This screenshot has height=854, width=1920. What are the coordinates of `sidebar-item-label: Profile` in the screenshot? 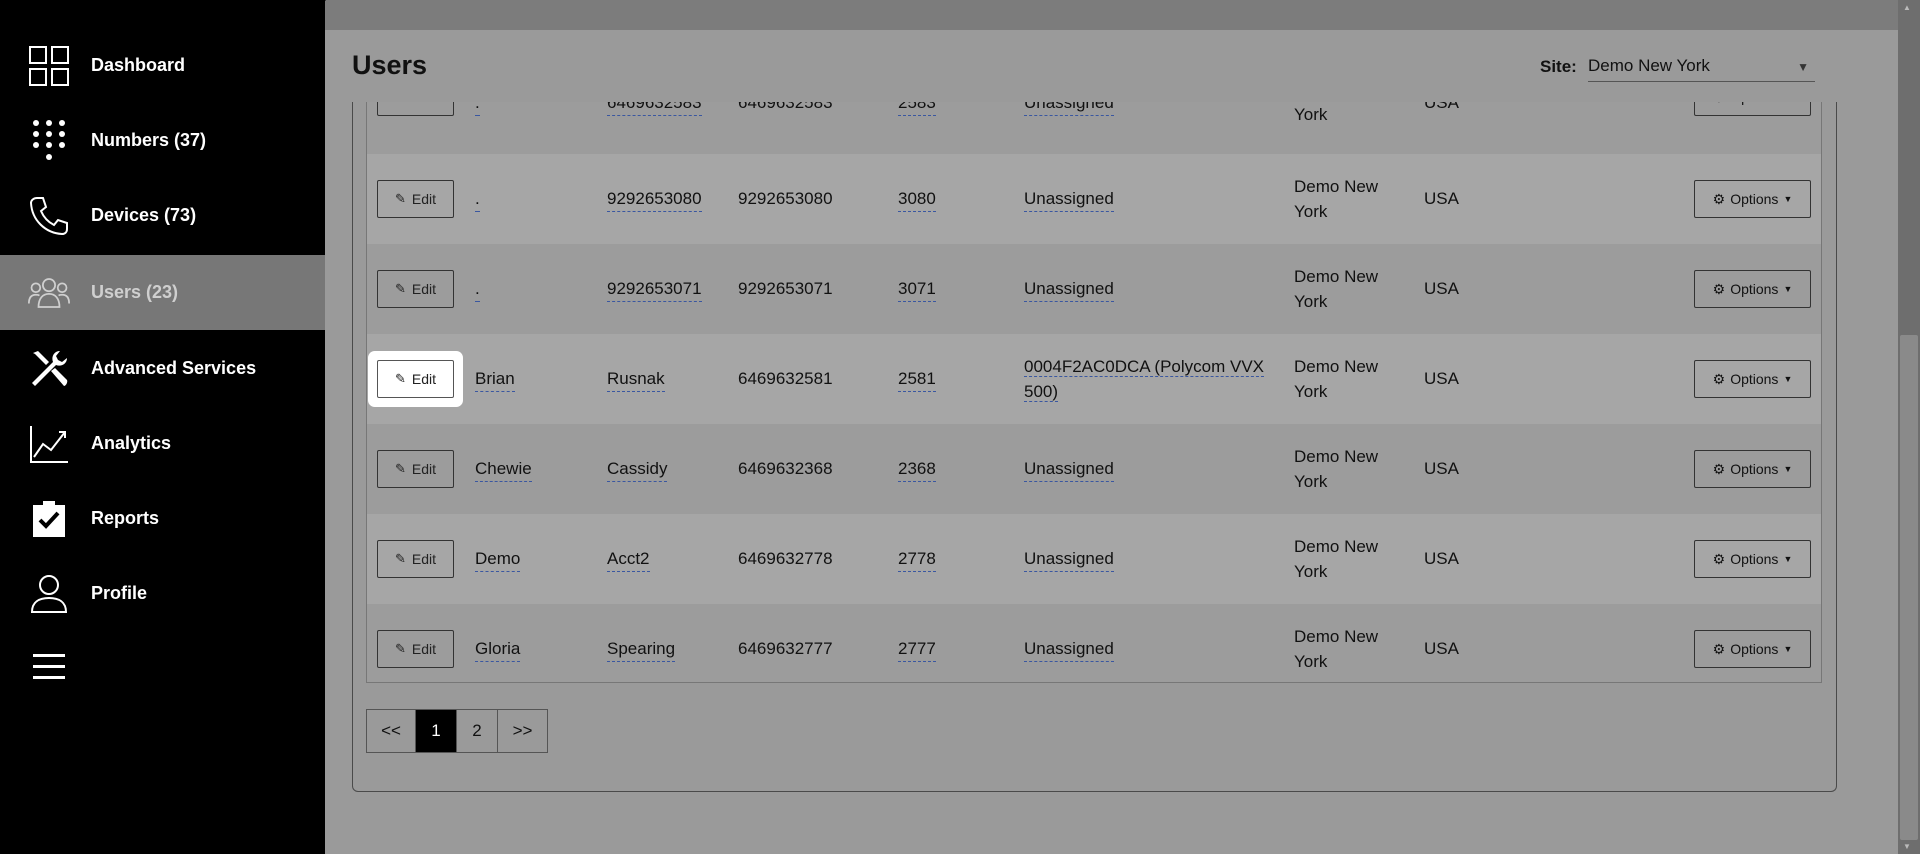 It's located at (119, 593).